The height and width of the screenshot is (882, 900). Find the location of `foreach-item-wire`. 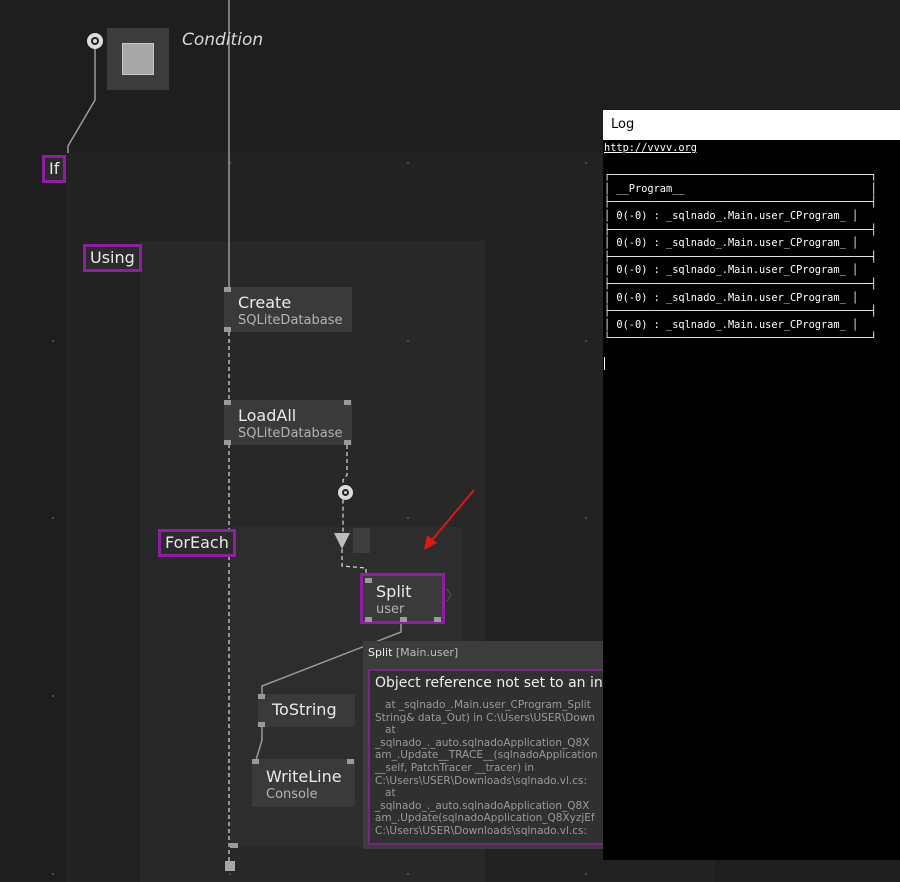

foreach-item-wire is located at coordinates (354, 562).